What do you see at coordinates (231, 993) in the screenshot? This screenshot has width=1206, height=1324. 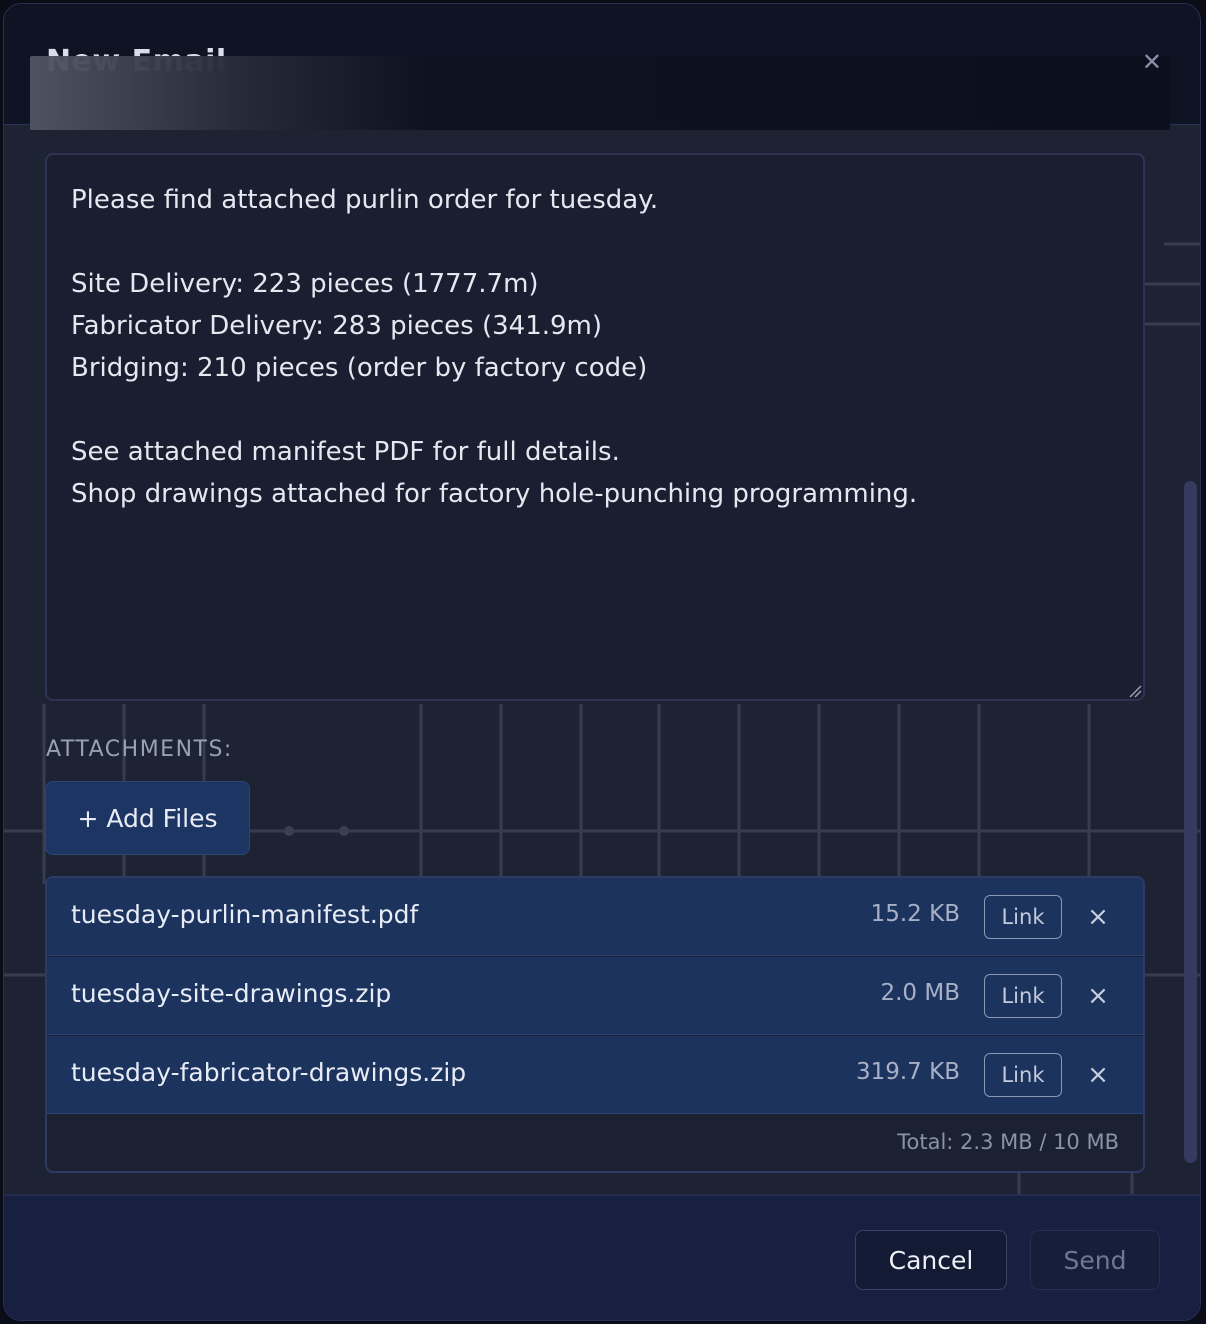 I see `attachment-name: tuesday-site-drawings.zip` at bounding box center [231, 993].